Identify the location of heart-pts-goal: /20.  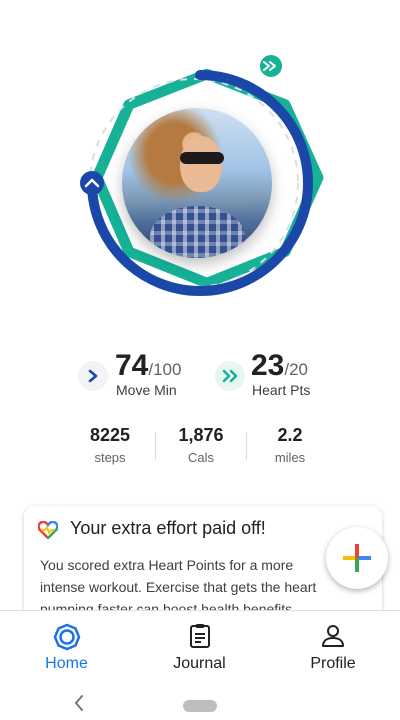
(296, 369).